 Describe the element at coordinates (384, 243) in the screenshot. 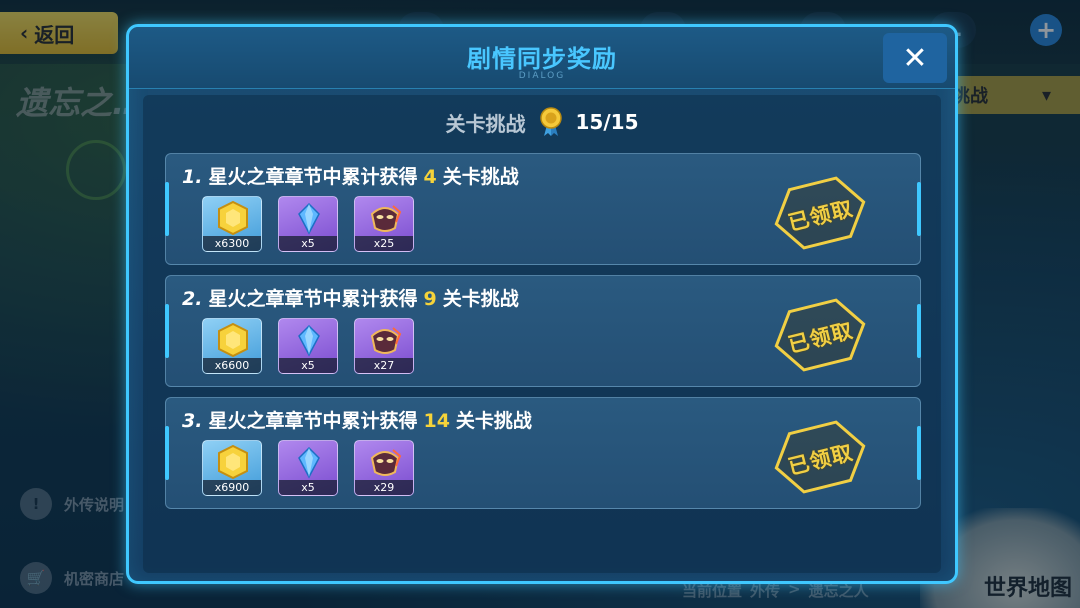

I see `item-quantity: x25` at that location.